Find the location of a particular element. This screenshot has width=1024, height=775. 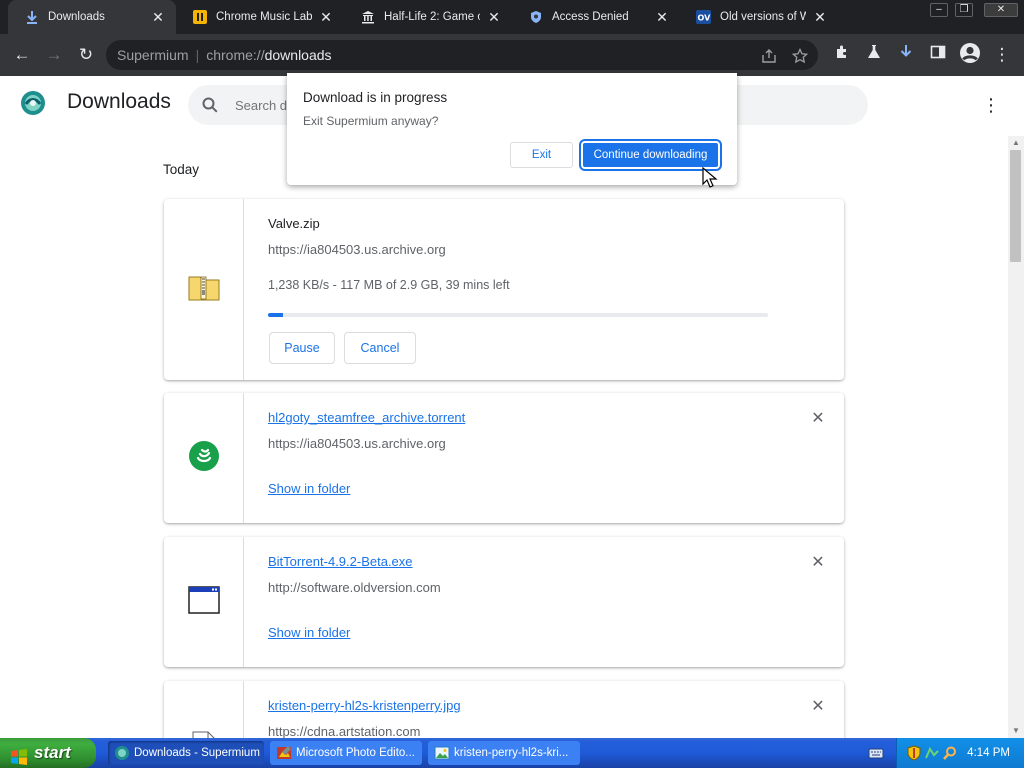

tab-downloads: Downloads ✕ is located at coordinates (92, 17).